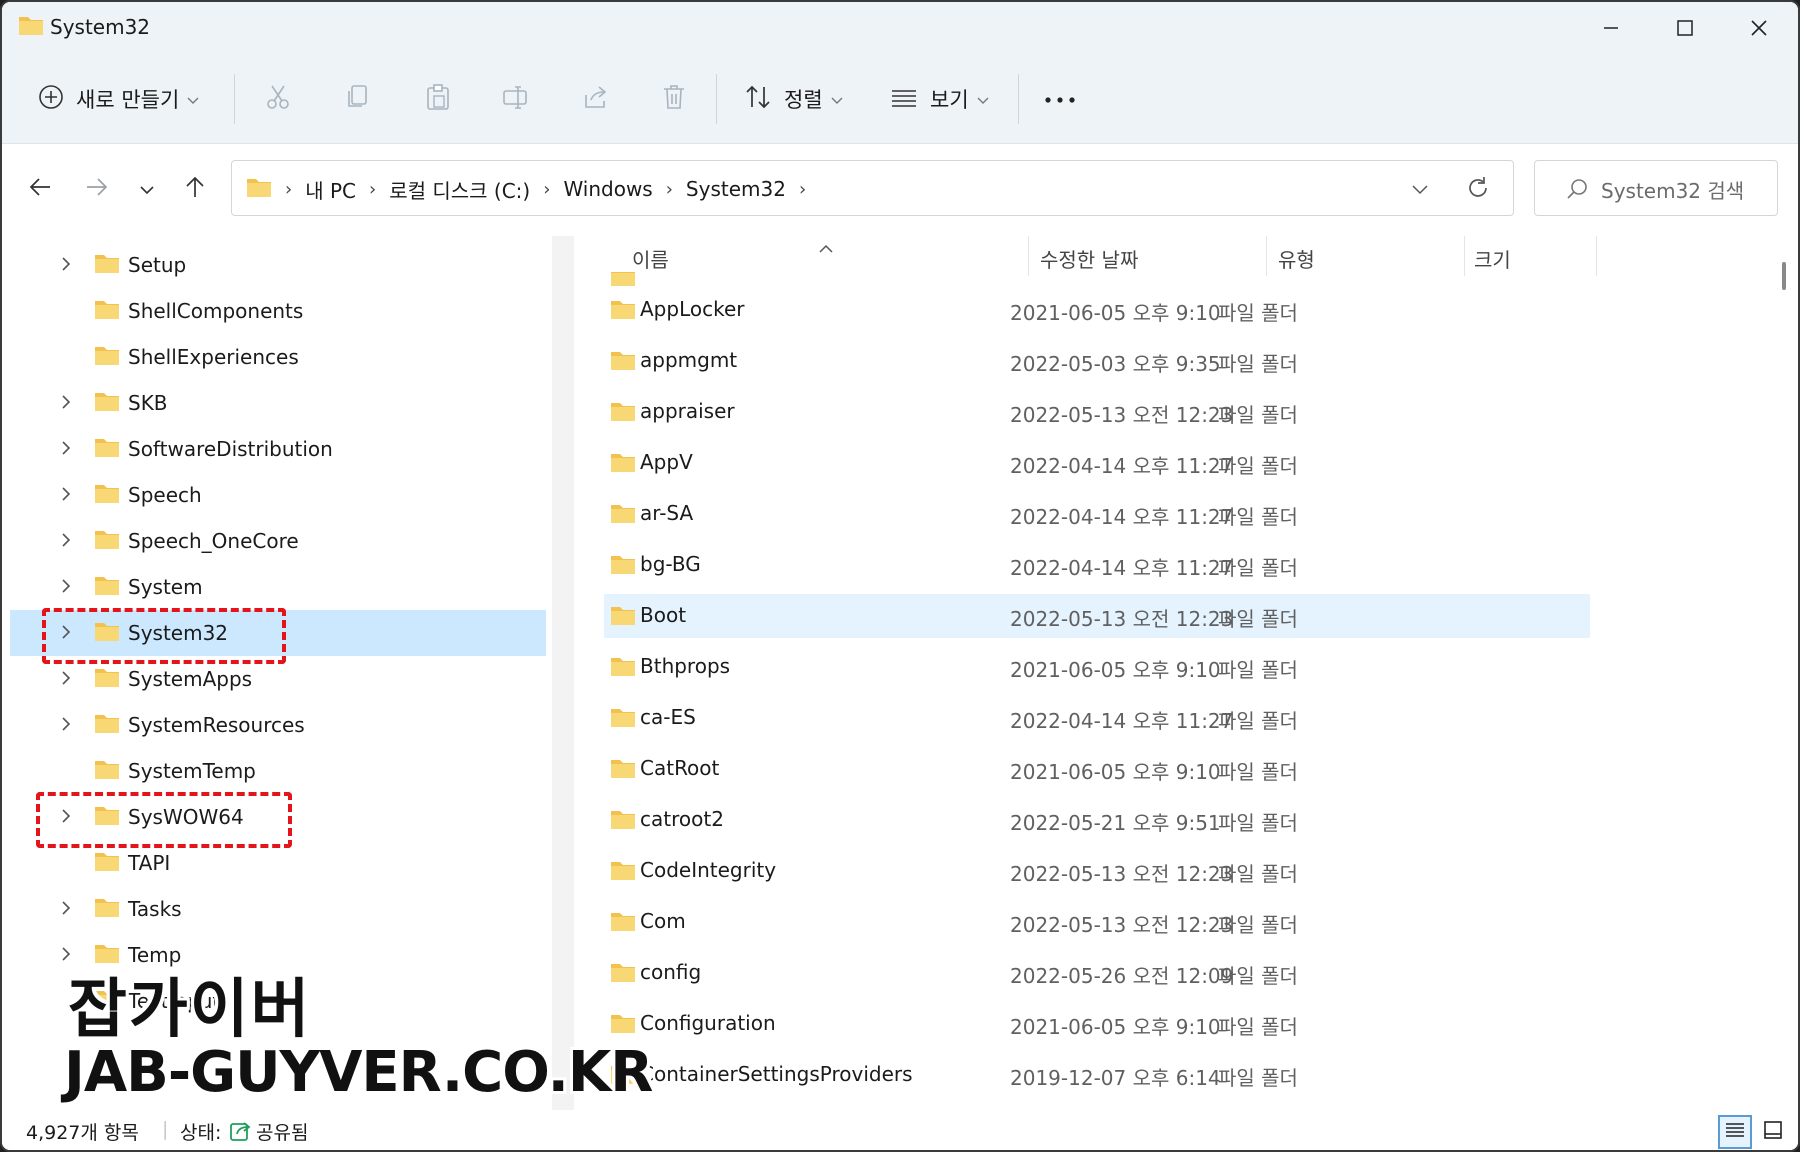 Image resolution: width=1800 pixels, height=1152 pixels. Describe the element at coordinates (1097, 973) in the screenshot. I see `file-row: config 2022-05-26 오전 12:09 파일 폴더` at that location.